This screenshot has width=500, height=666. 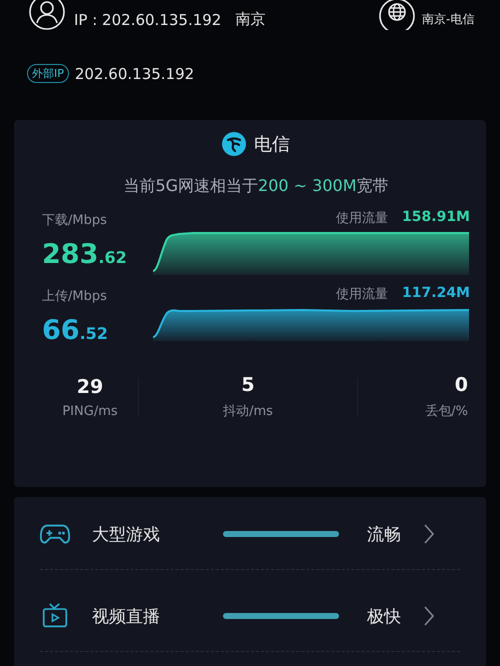 I want to click on quality-rating: 流畅, so click(x=384, y=535).